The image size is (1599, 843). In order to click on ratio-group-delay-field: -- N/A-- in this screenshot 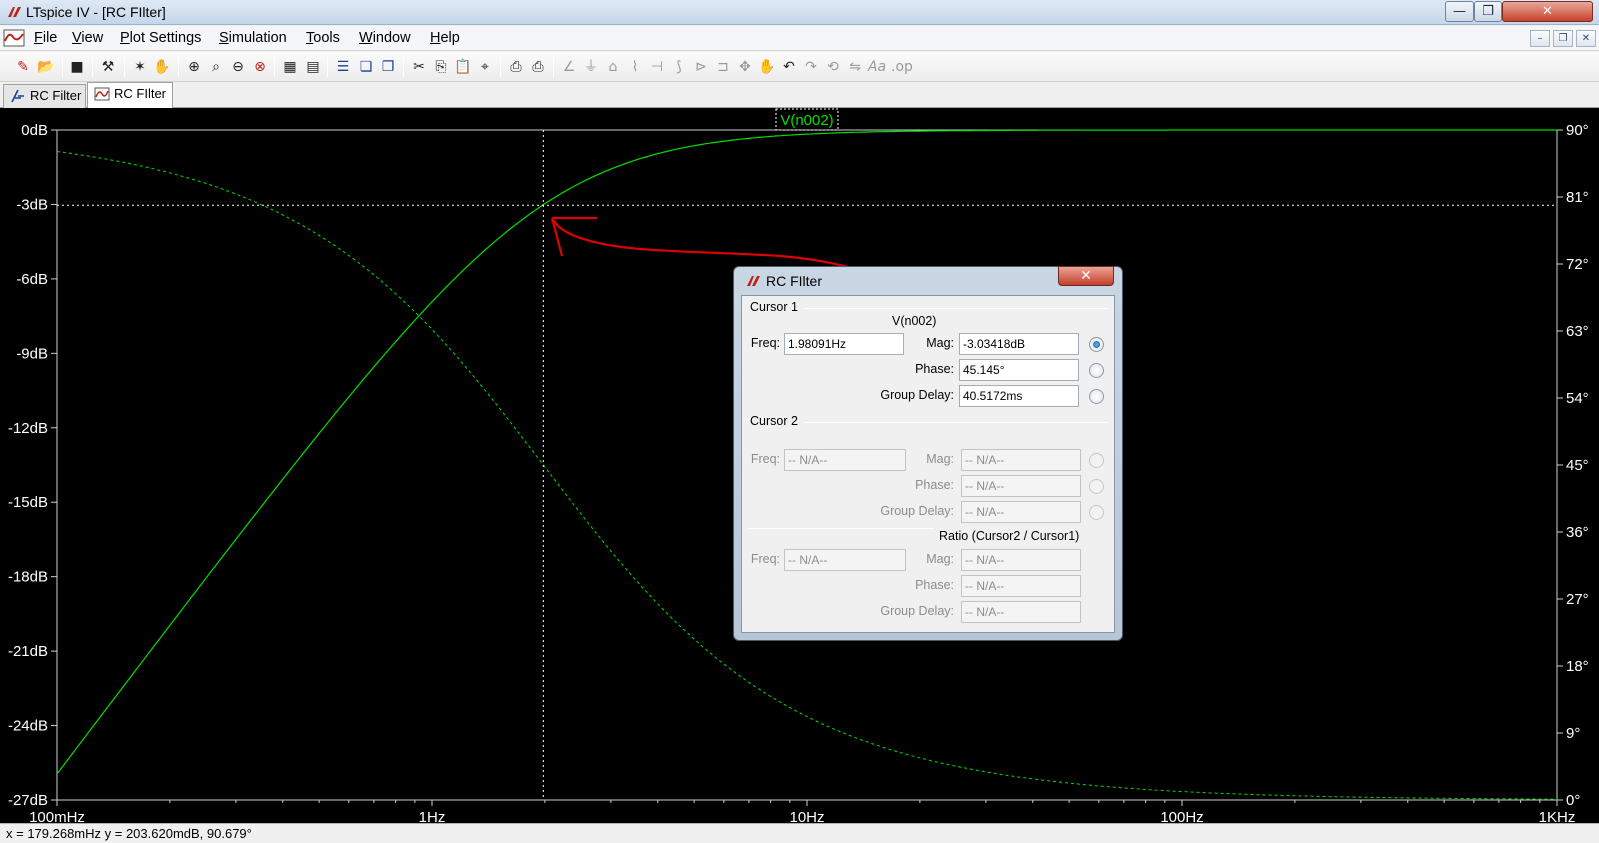, I will do `click(1021, 612)`.